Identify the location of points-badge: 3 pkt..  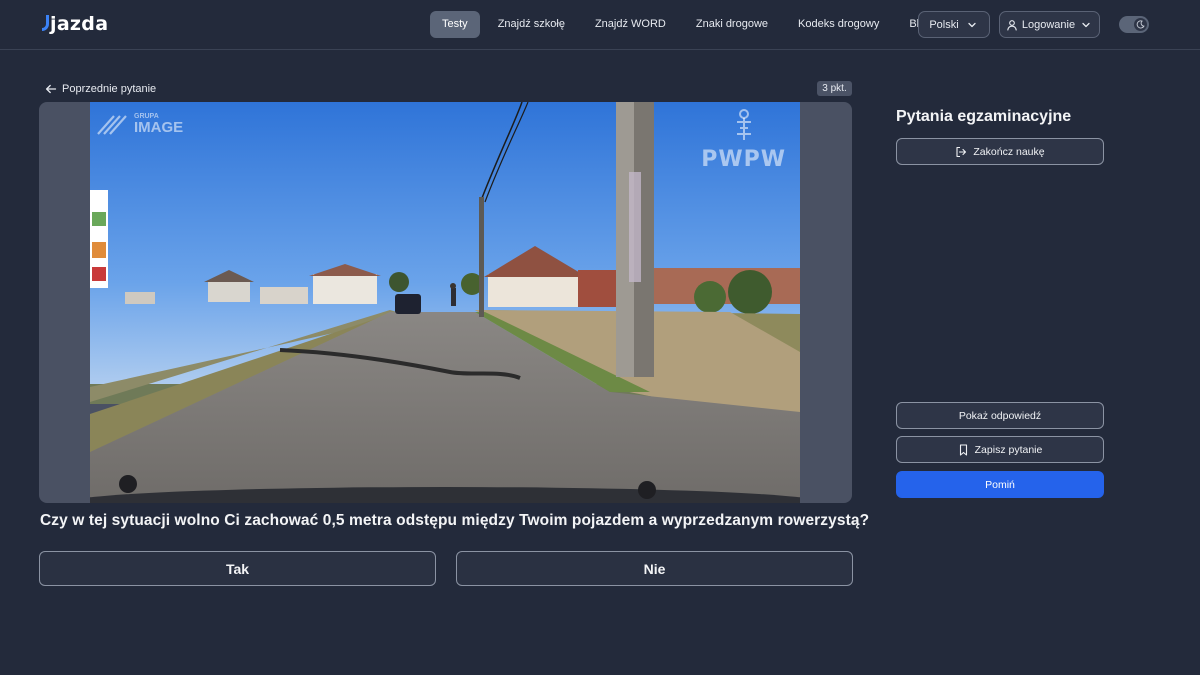
(834, 88).